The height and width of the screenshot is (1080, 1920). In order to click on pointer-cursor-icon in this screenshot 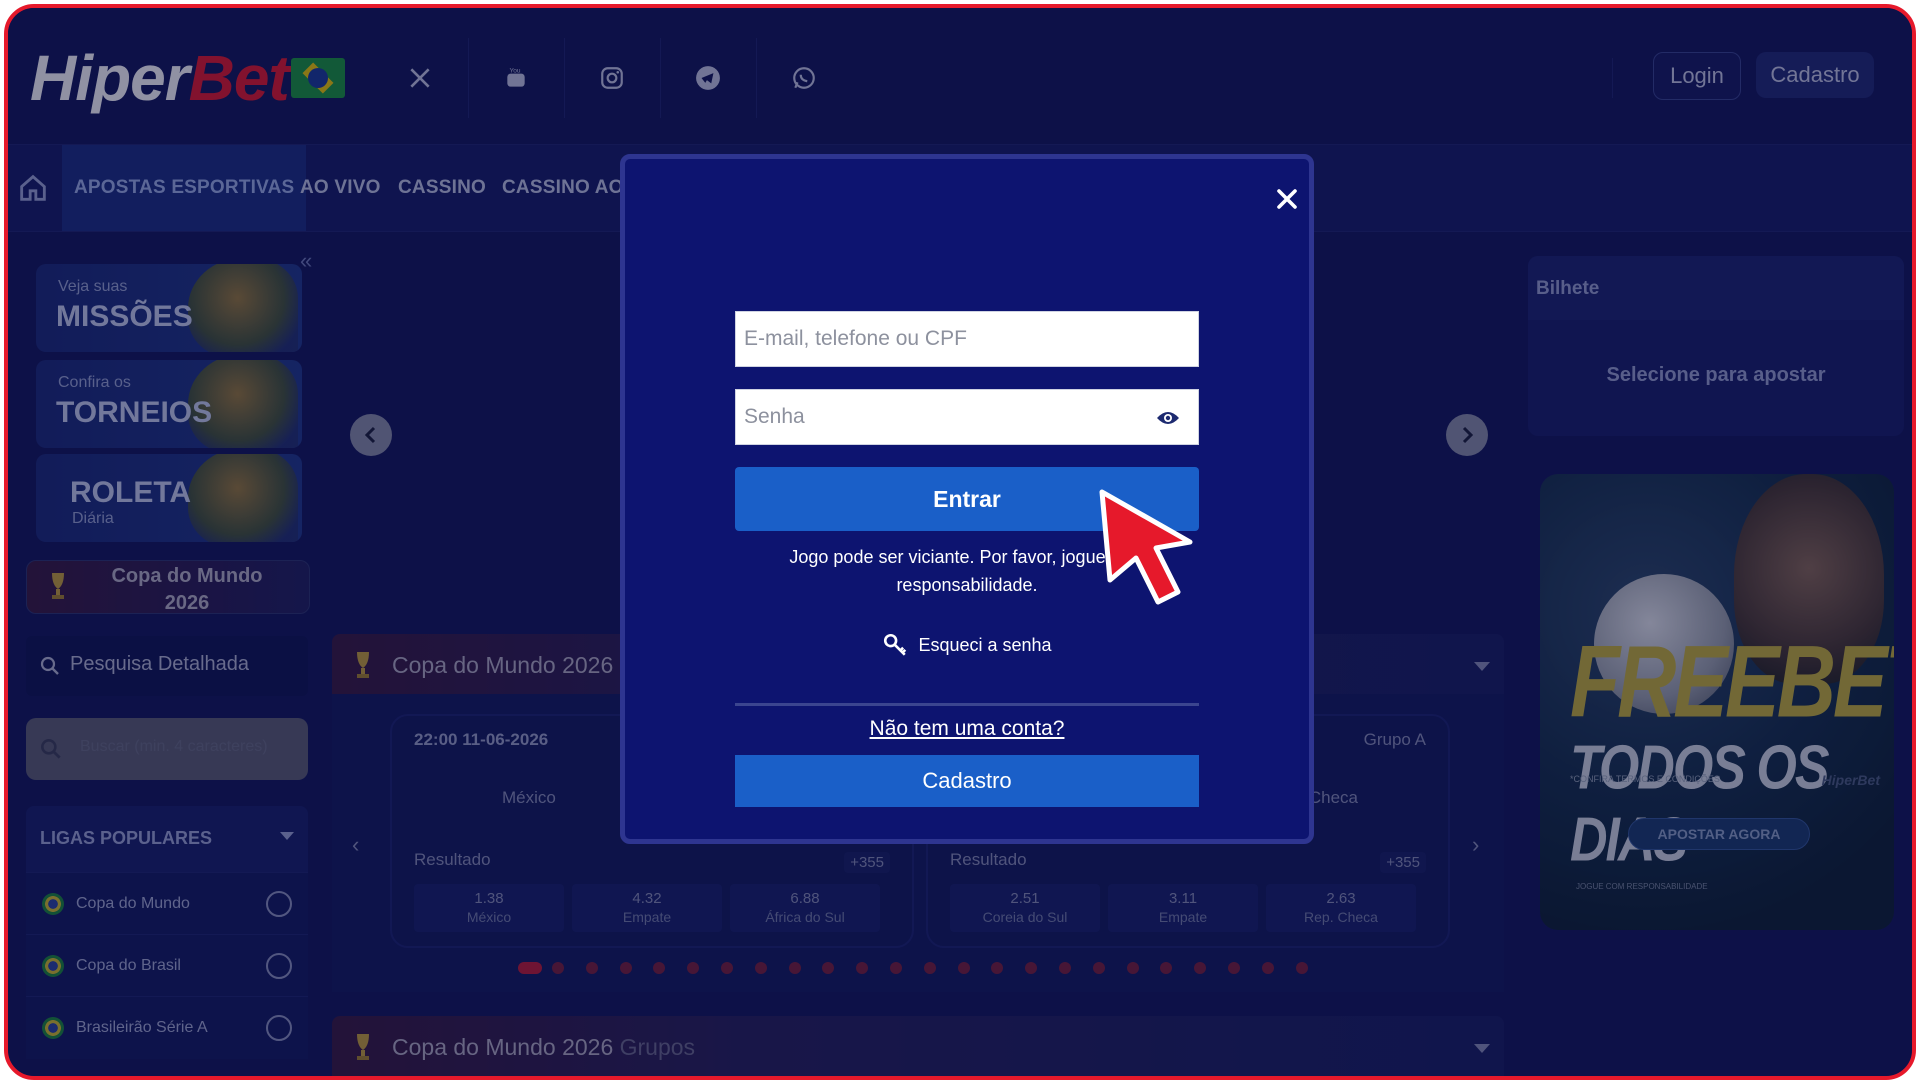, I will do `click(1146, 547)`.